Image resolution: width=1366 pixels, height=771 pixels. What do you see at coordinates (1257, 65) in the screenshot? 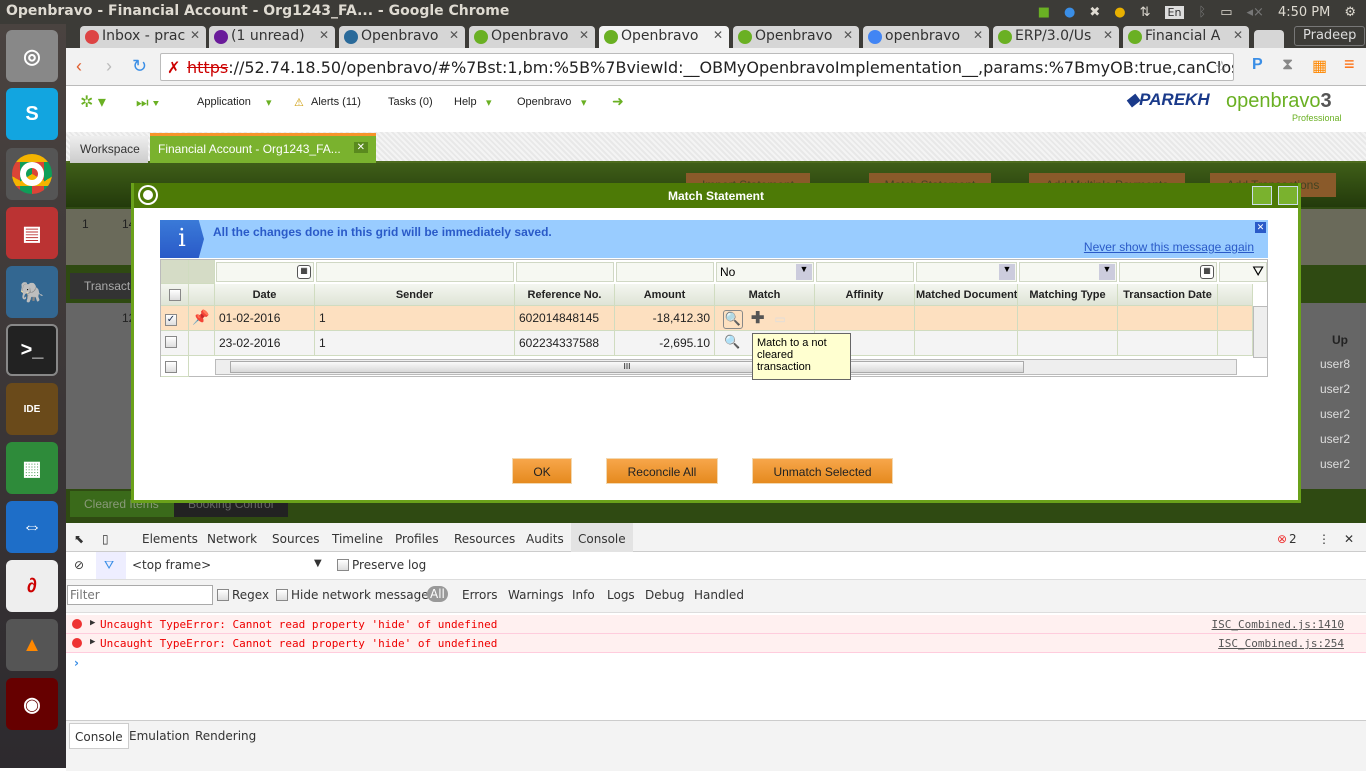
I see `extension-p-icon: P` at bounding box center [1257, 65].